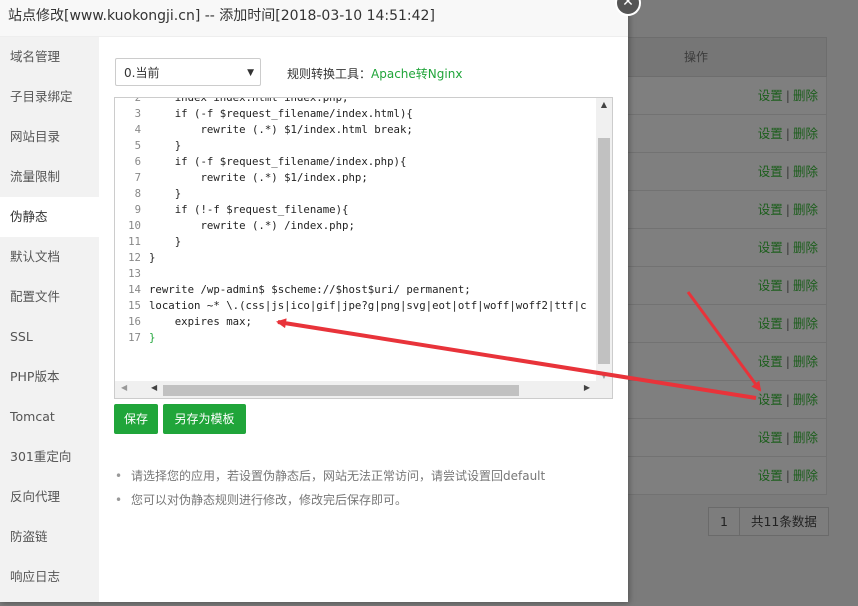 This screenshot has width=858, height=606. I want to click on sidebar-item: SSL, so click(49, 337).